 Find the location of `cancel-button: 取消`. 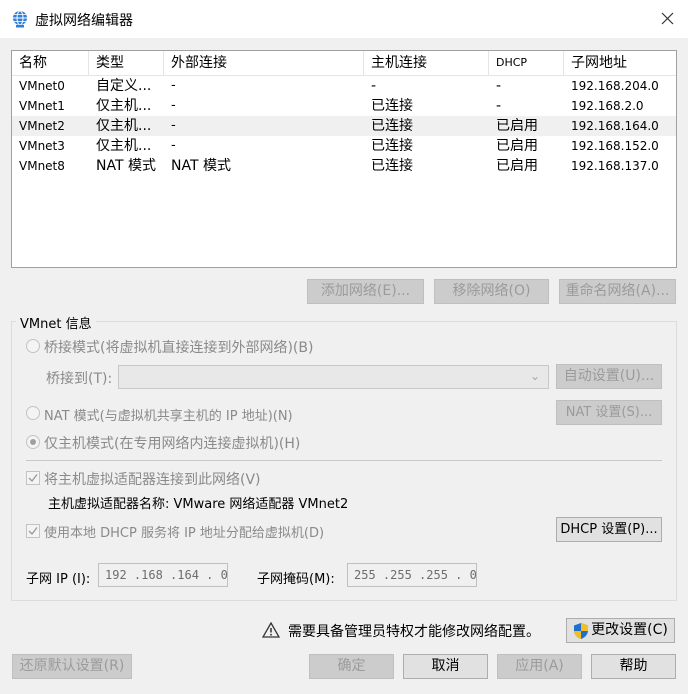

cancel-button: 取消 is located at coordinates (445, 666).